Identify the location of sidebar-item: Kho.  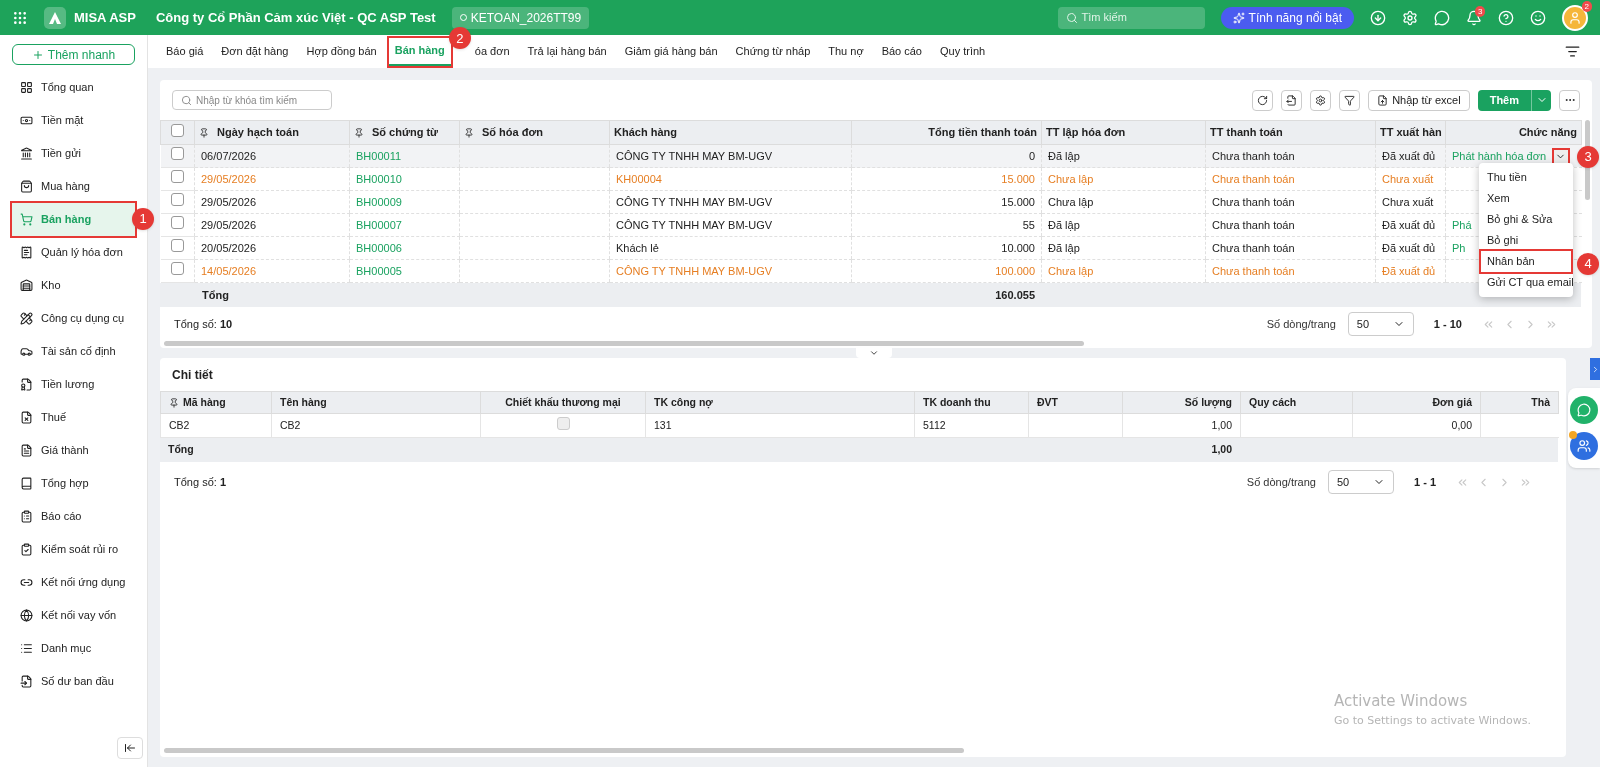
(73, 285).